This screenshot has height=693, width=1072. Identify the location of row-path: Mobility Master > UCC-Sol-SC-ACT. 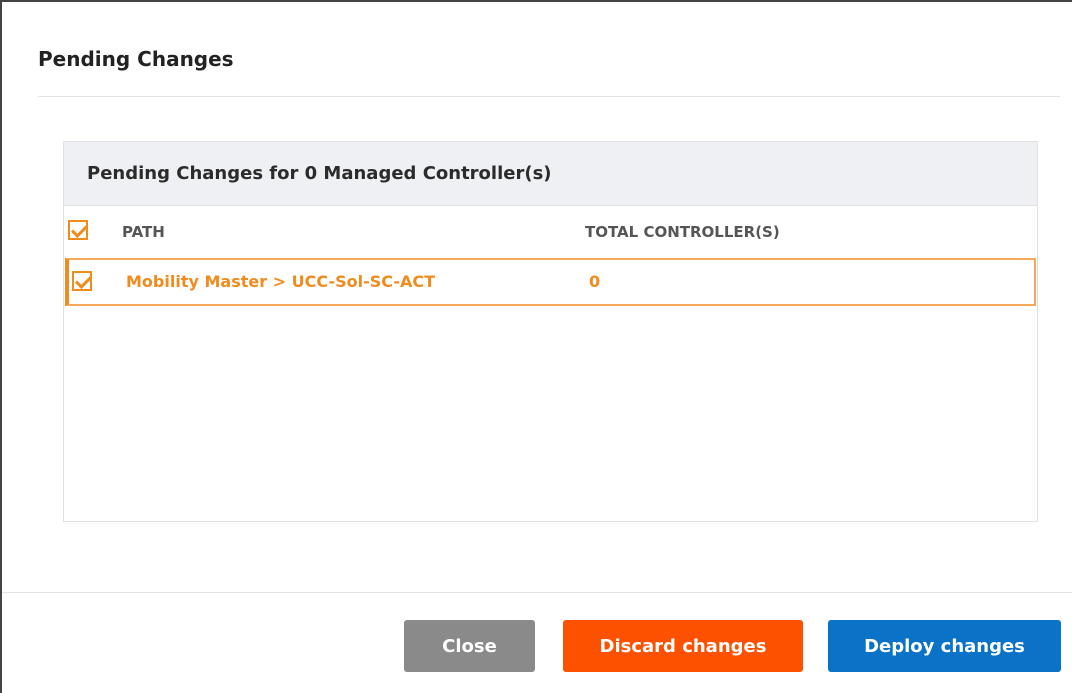
(281, 281).